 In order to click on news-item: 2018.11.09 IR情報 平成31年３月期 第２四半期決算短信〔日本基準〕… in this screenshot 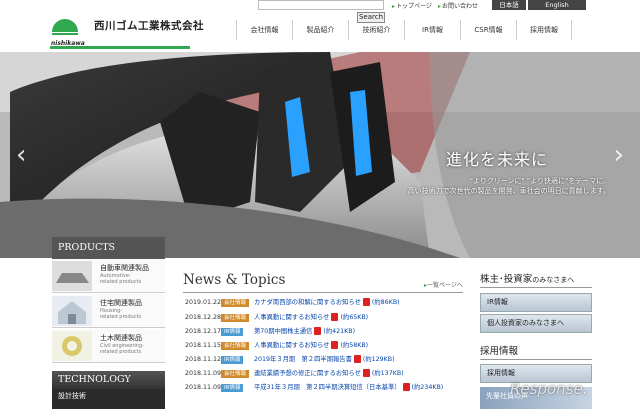, I will do `click(325, 388)`.